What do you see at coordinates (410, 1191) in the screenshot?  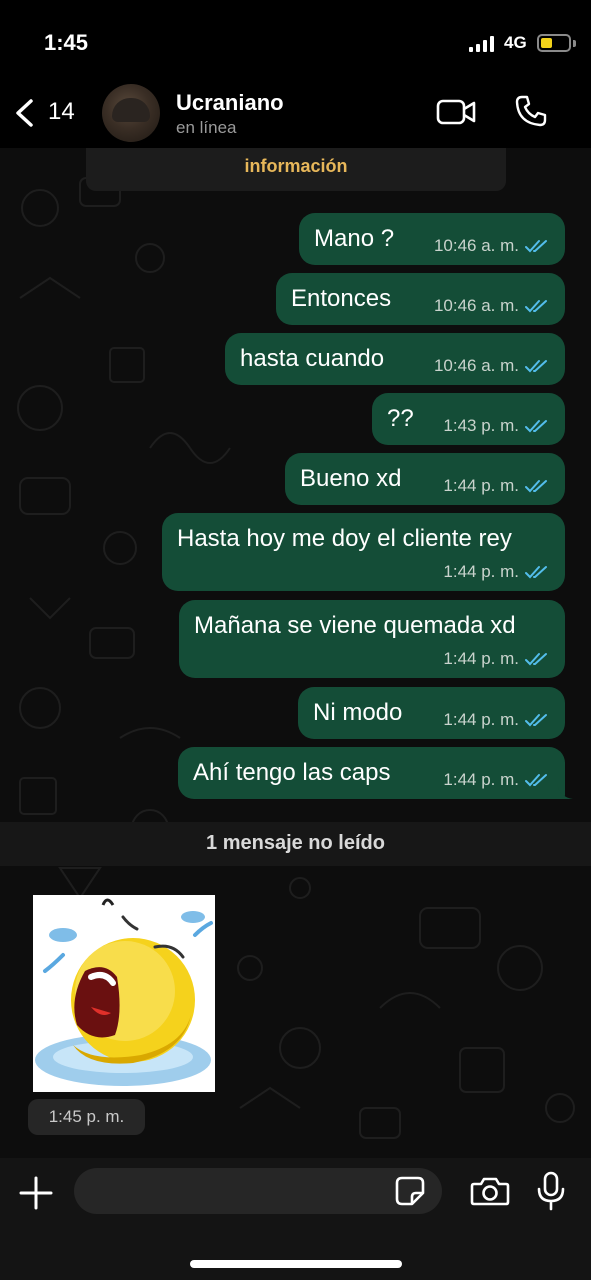 I see `sticker-icon` at bounding box center [410, 1191].